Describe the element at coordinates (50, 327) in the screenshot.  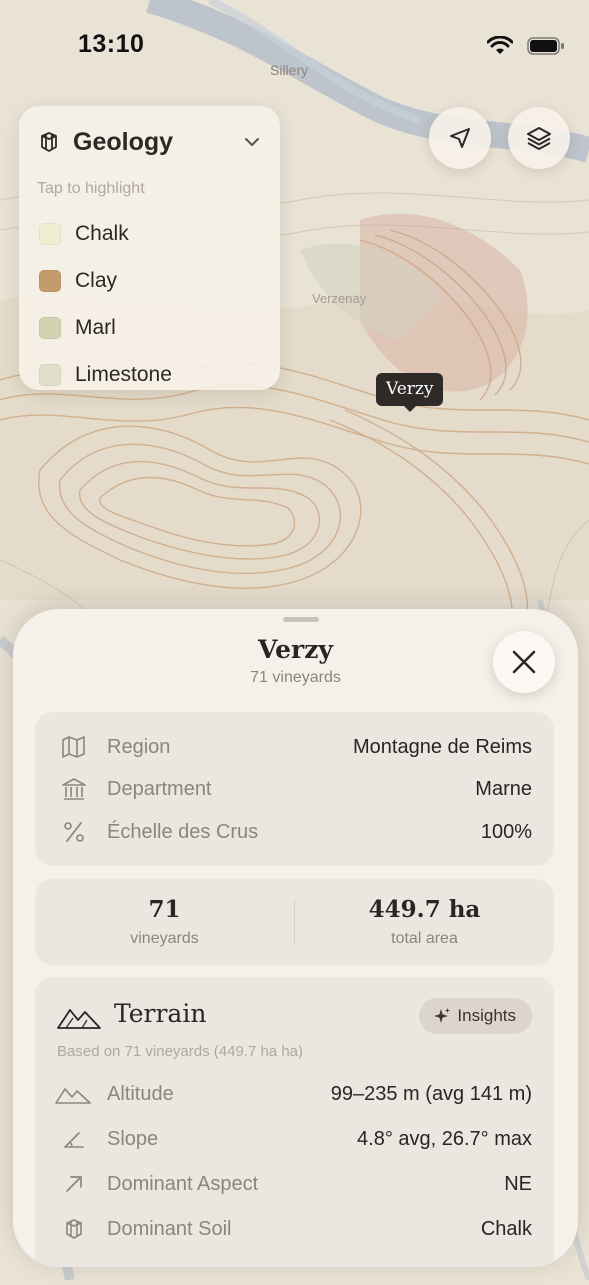
I see `swatch-marl` at that location.